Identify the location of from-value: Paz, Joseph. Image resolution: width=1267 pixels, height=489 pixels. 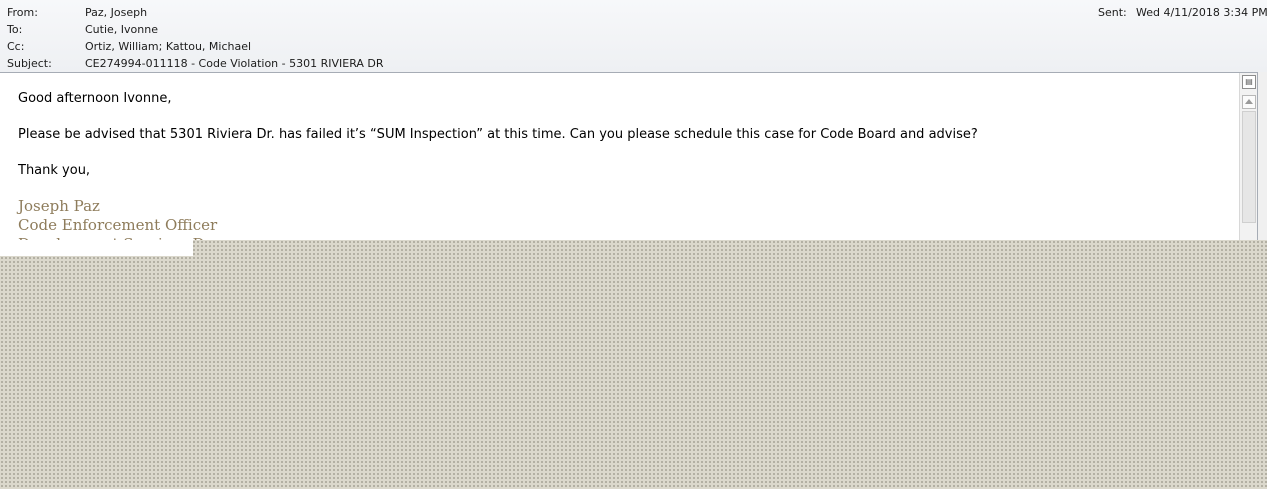
(116, 12).